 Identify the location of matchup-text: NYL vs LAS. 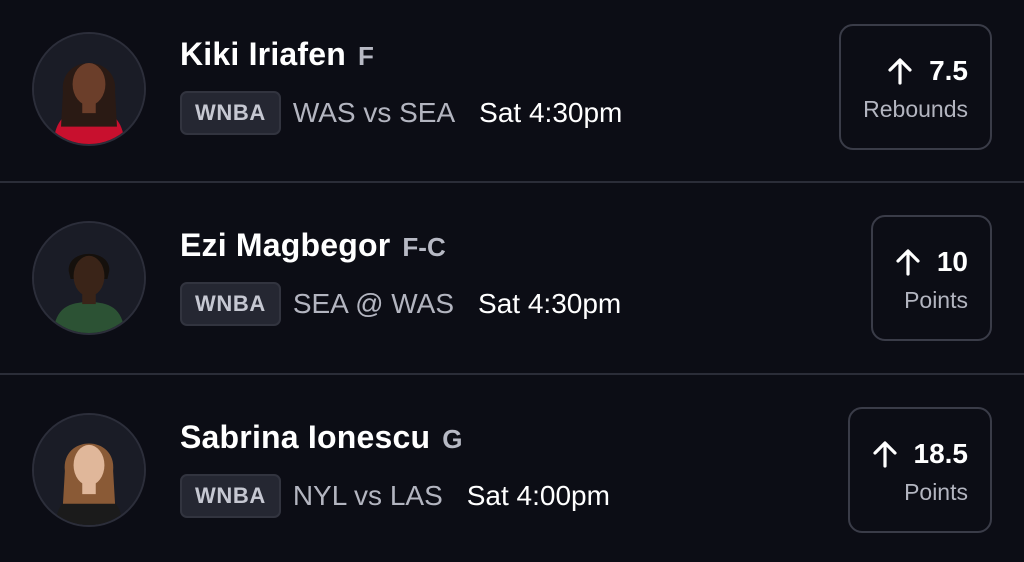
(367, 495).